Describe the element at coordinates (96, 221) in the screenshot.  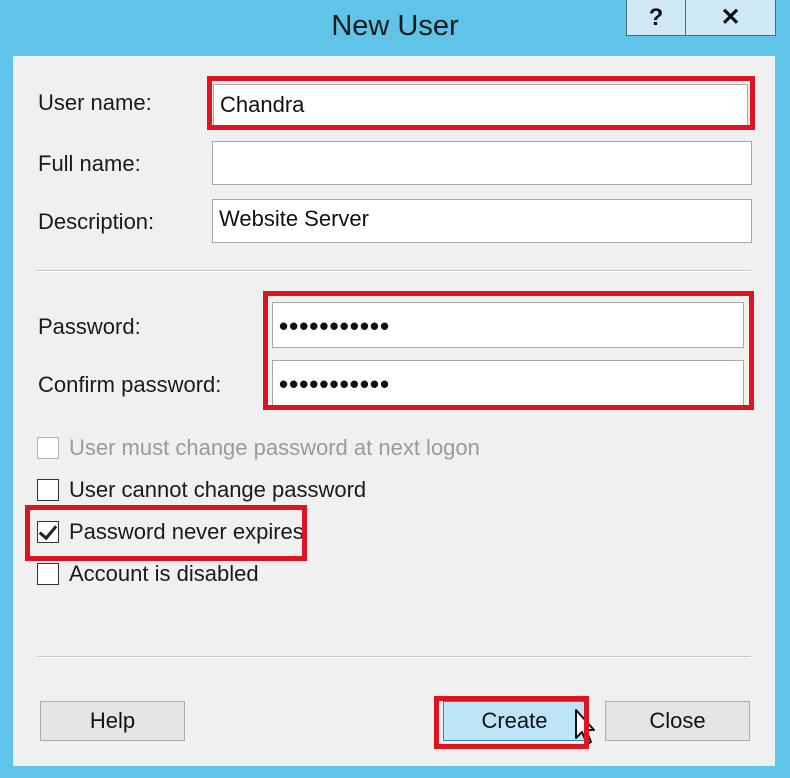
I see `description-label: Description:` at that location.